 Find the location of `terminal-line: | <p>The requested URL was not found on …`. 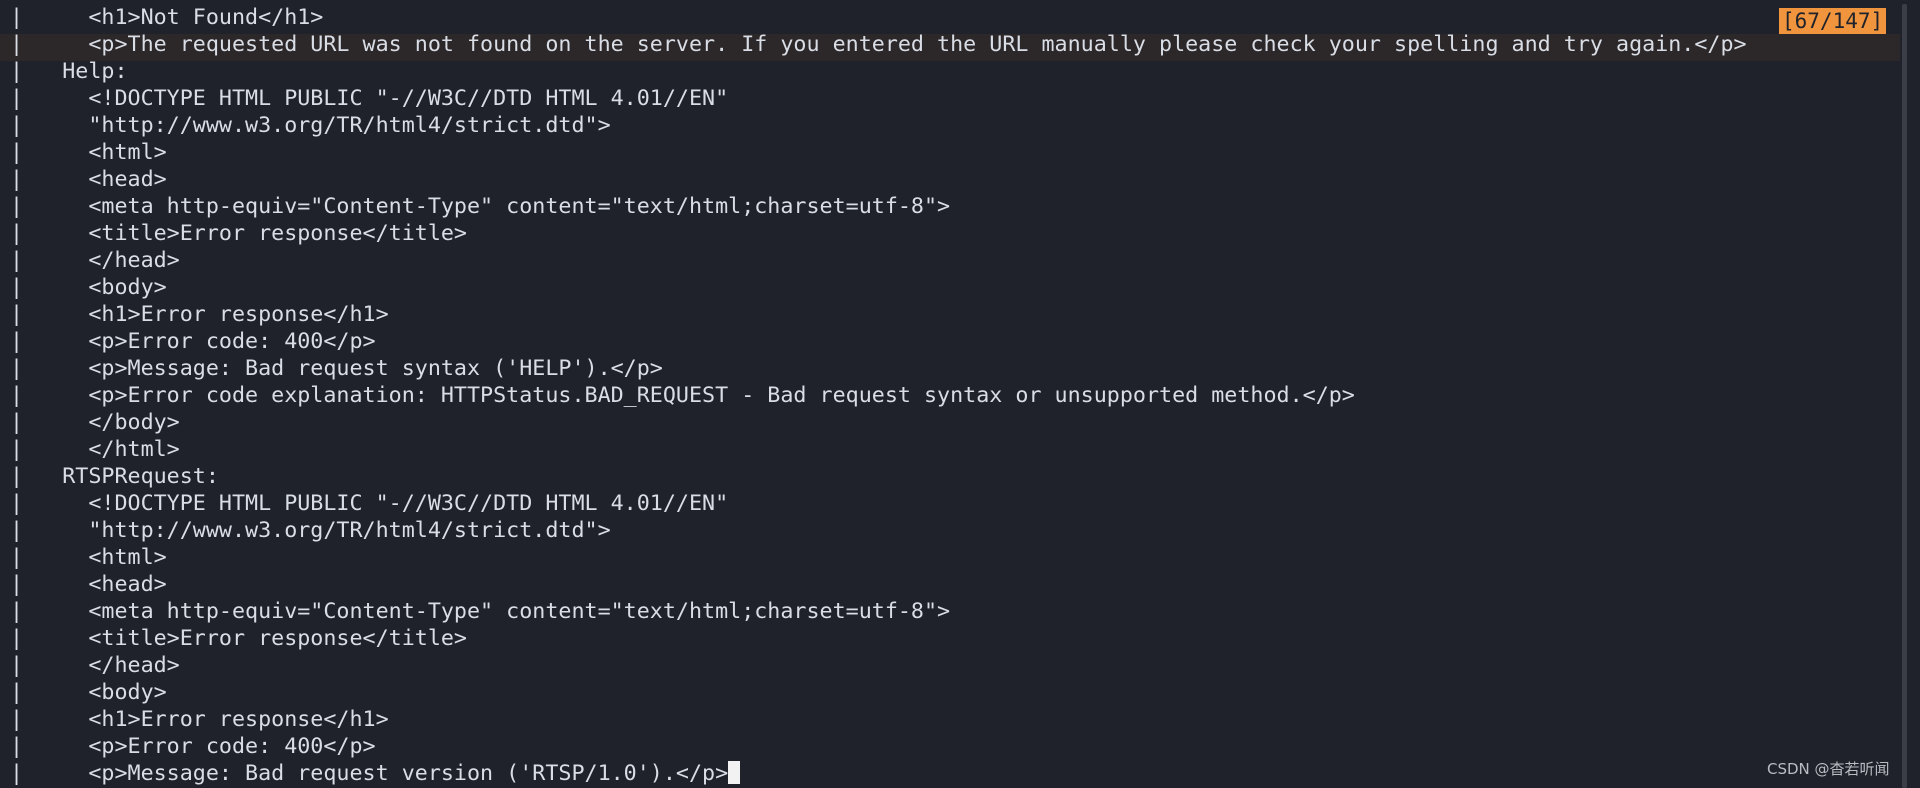

terminal-line: | <p>The requested URL was not found on … is located at coordinates (878, 44).